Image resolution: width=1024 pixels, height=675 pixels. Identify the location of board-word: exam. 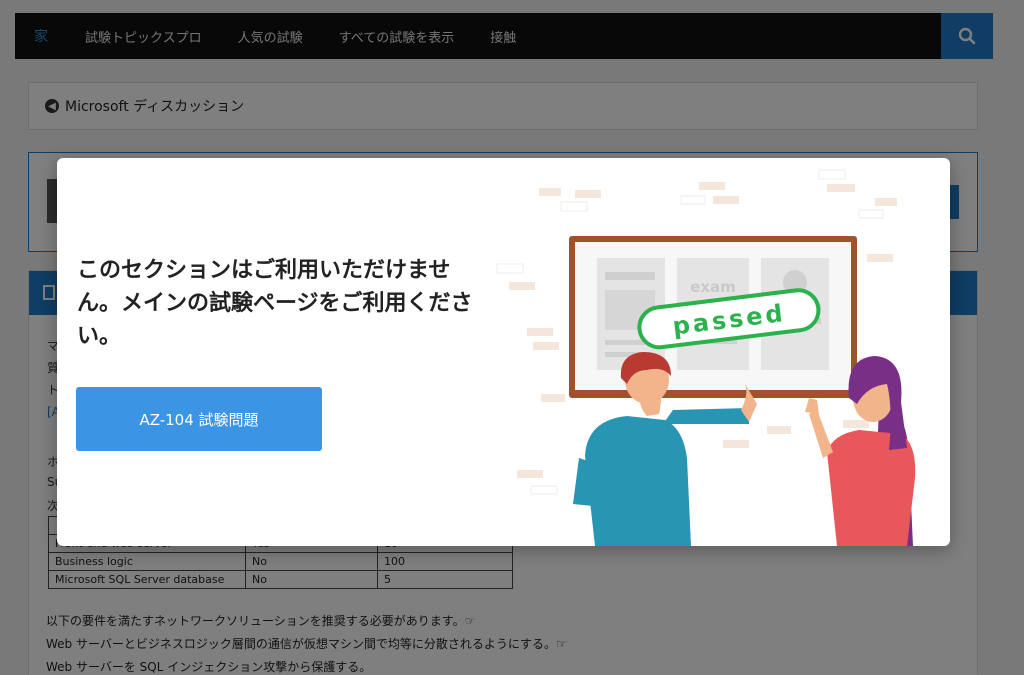
(713, 287).